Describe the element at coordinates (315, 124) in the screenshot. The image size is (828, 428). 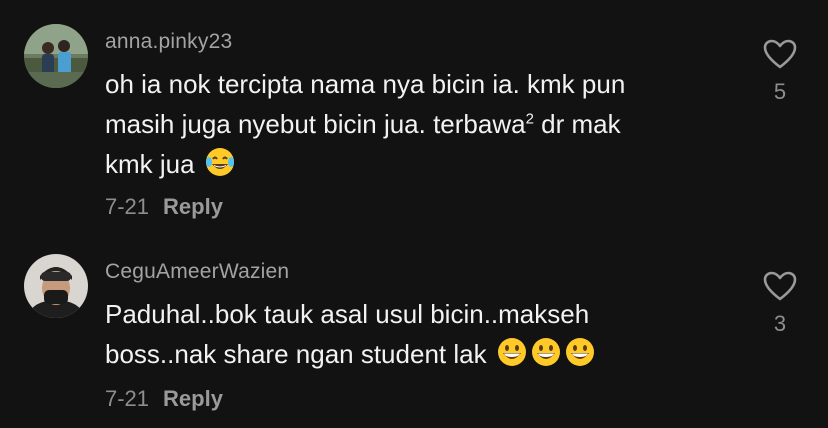
I see `comment-line-part: masih juga nyebut bicin jua. terbawa` at that location.